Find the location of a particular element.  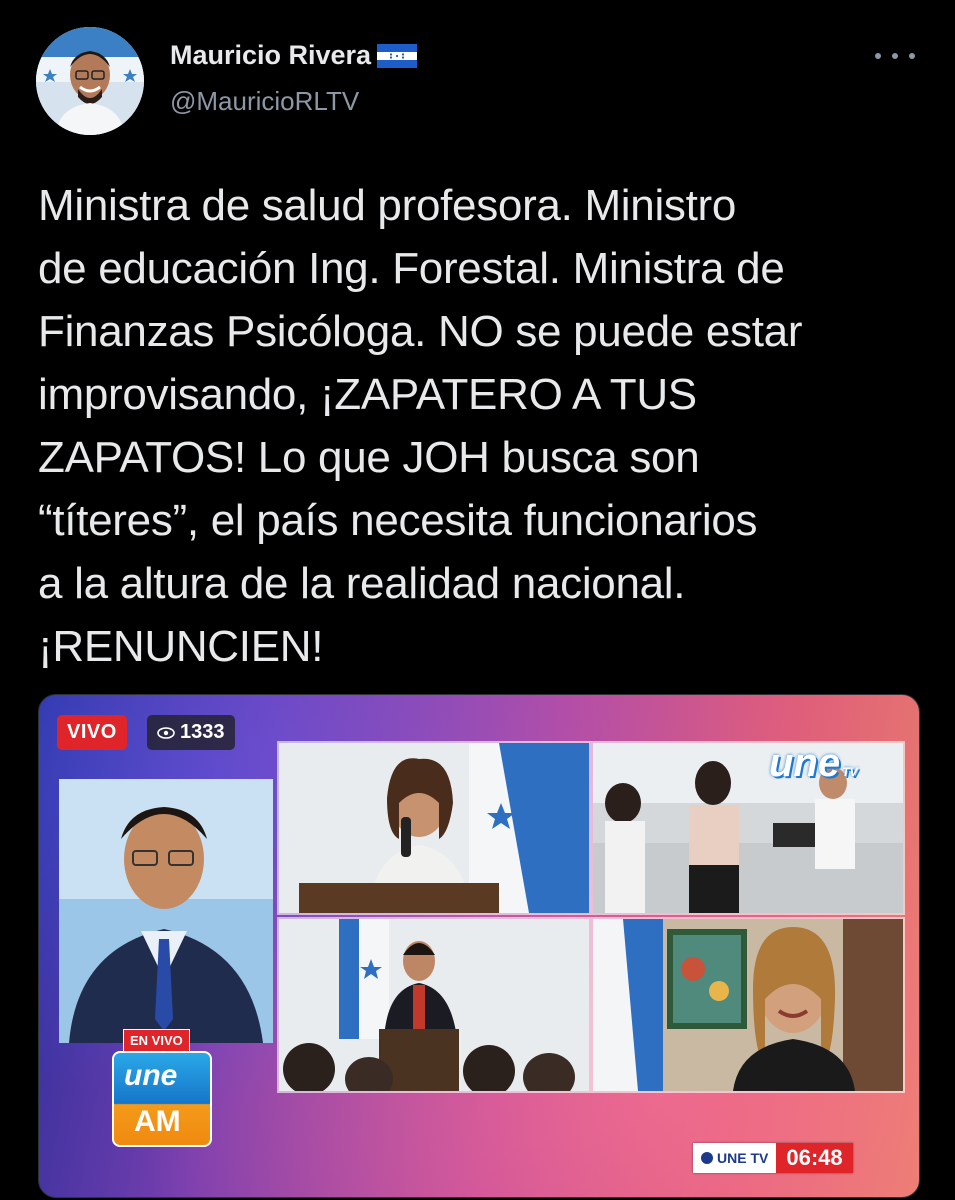

author-name-row: Mauricio Rivera is located at coordinates (294, 55).